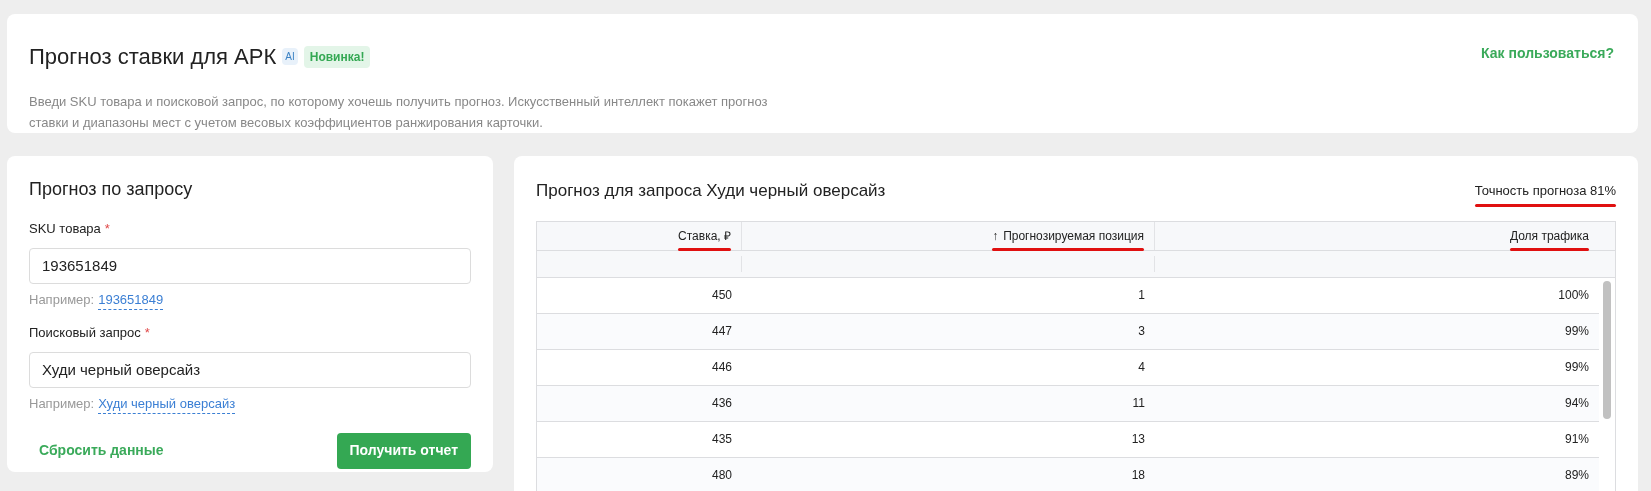  I want to click on accuracy-text: Точность прогноза 81%, so click(1545, 191).